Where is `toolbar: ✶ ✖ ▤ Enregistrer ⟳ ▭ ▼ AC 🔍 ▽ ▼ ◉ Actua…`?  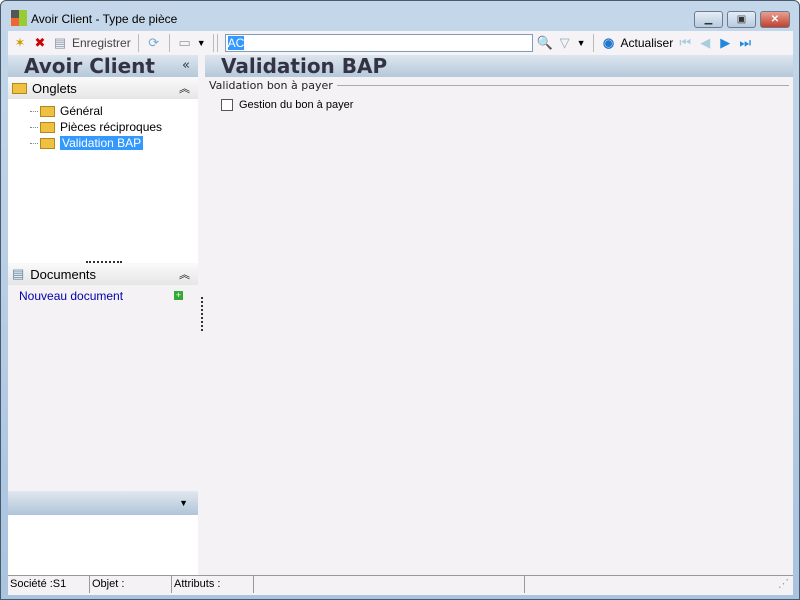
toolbar: ✶ ✖ ▤ Enregistrer ⟳ ▭ ▼ AC 🔍 ▽ ▼ ◉ Actua… is located at coordinates (400, 43).